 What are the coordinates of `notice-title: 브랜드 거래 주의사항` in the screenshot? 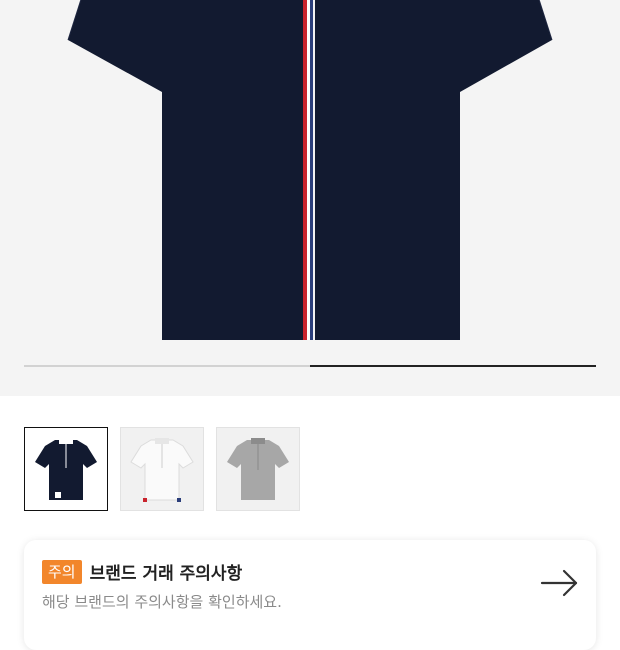 It's located at (166, 574).